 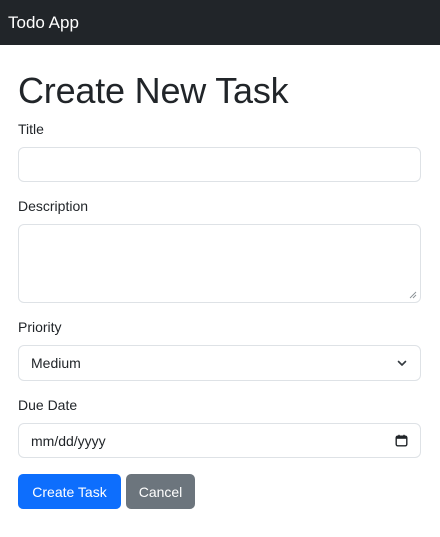 I want to click on navbar: Todo App, so click(x=220, y=22).